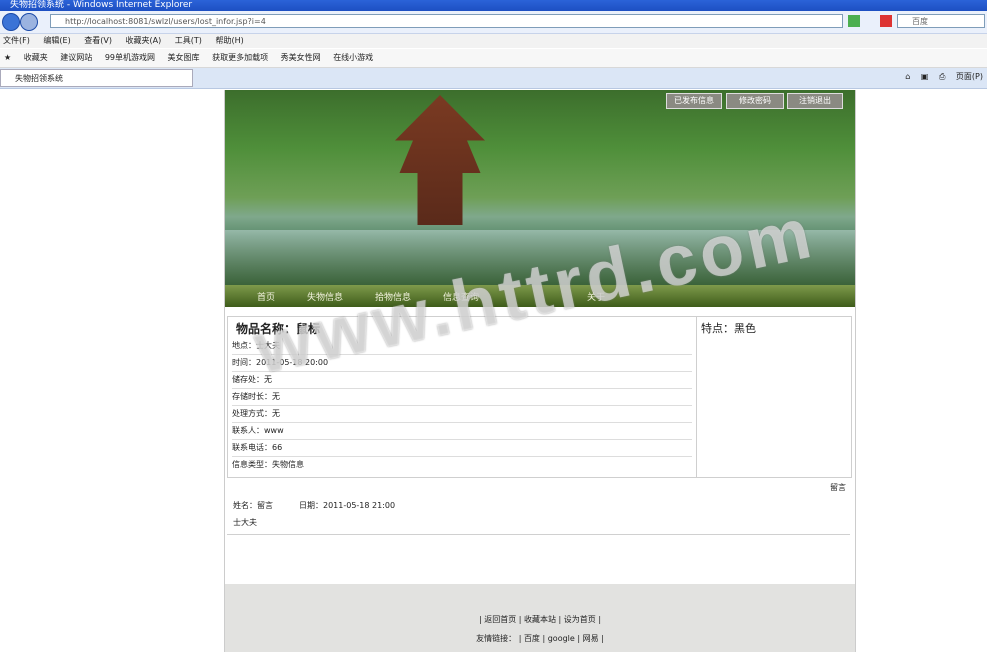  What do you see at coordinates (98, 40) in the screenshot?
I see `menu-view: 查看(V)` at bounding box center [98, 40].